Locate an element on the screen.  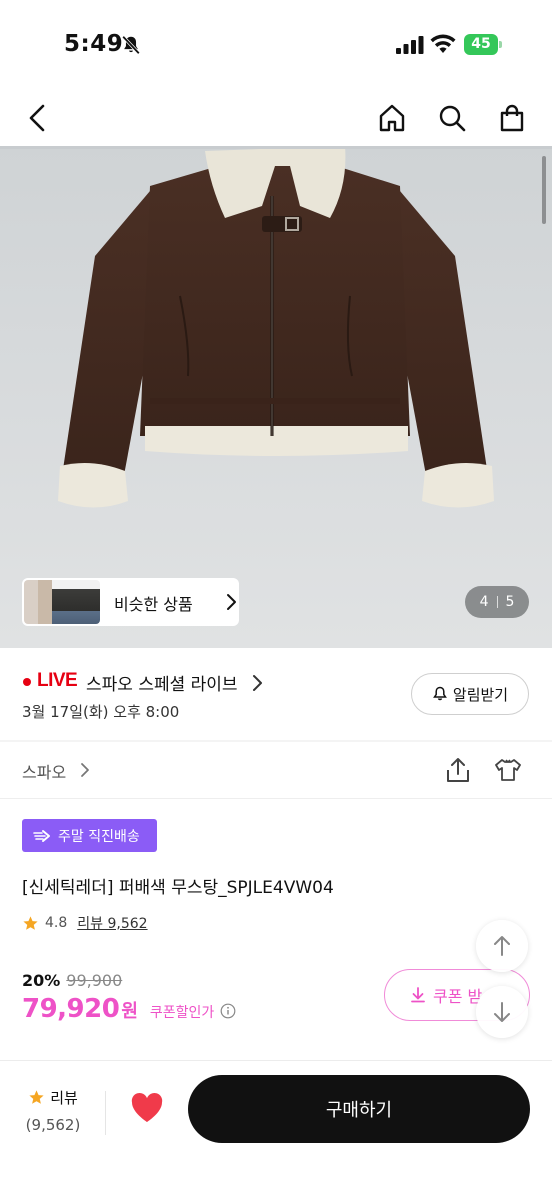
discount-row: 20% 99,900 is located at coordinates (72, 980).